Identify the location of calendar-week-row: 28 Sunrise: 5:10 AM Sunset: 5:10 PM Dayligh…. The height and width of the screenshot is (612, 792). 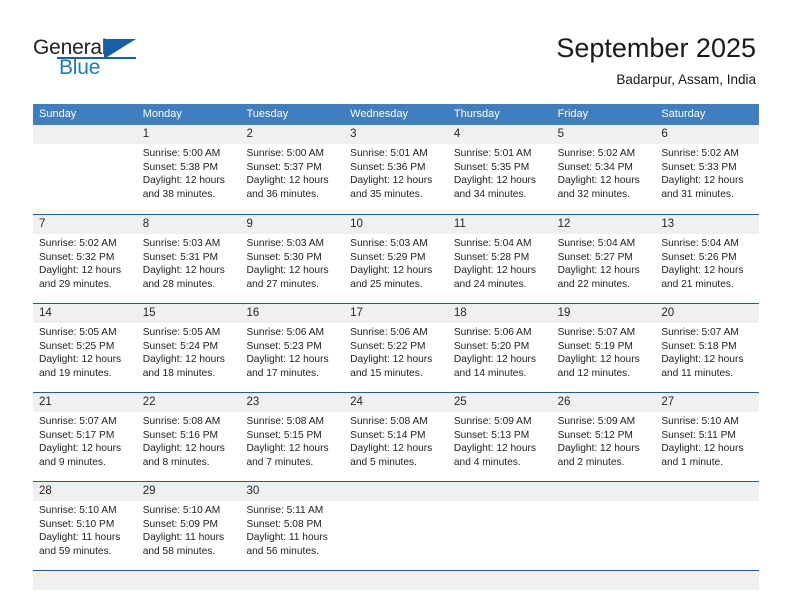
(396, 525).